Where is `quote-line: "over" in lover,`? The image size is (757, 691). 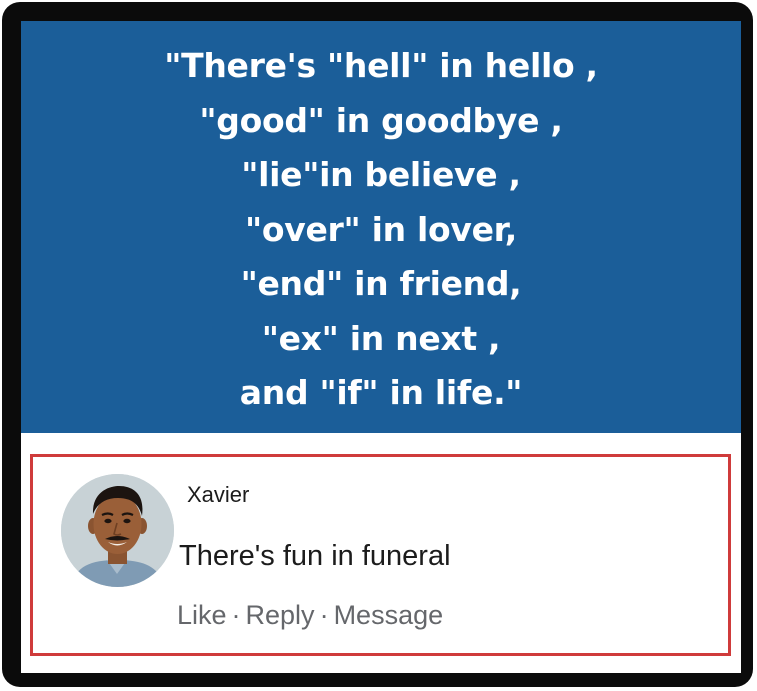 quote-line: "over" in lover, is located at coordinates (381, 229).